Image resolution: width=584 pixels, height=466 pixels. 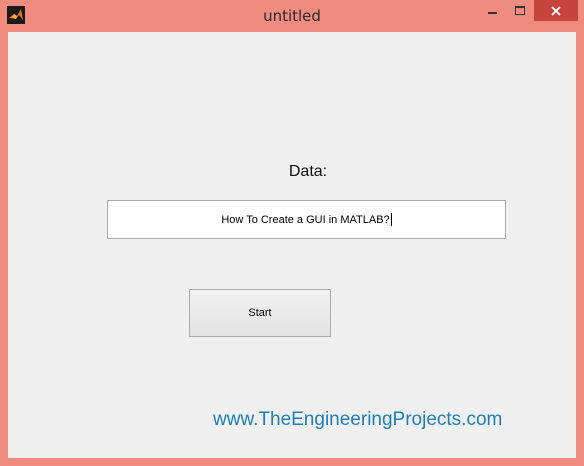 What do you see at coordinates (308, 171) in the screenshot?
I see `data-label: Data:` at bounding box center [308, 171].